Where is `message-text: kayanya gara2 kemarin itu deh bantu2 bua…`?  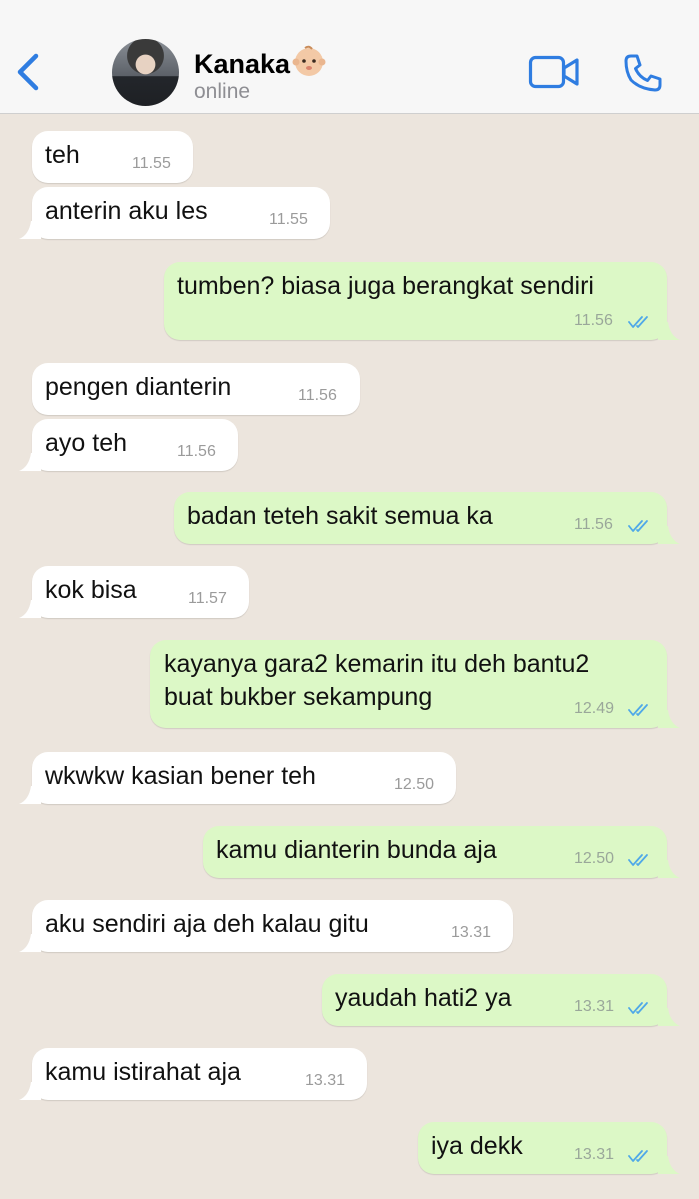 message-text: kayanya gara2 kemarin itu deh bantu2 bua… is located at coordinates (377, 680).